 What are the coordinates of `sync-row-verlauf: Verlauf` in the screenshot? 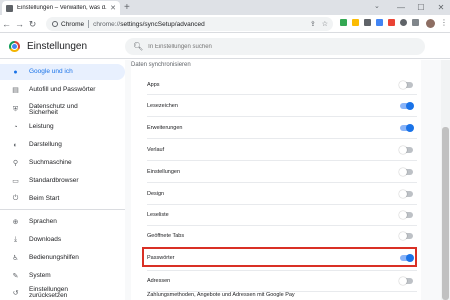 It's located at (282, 149).